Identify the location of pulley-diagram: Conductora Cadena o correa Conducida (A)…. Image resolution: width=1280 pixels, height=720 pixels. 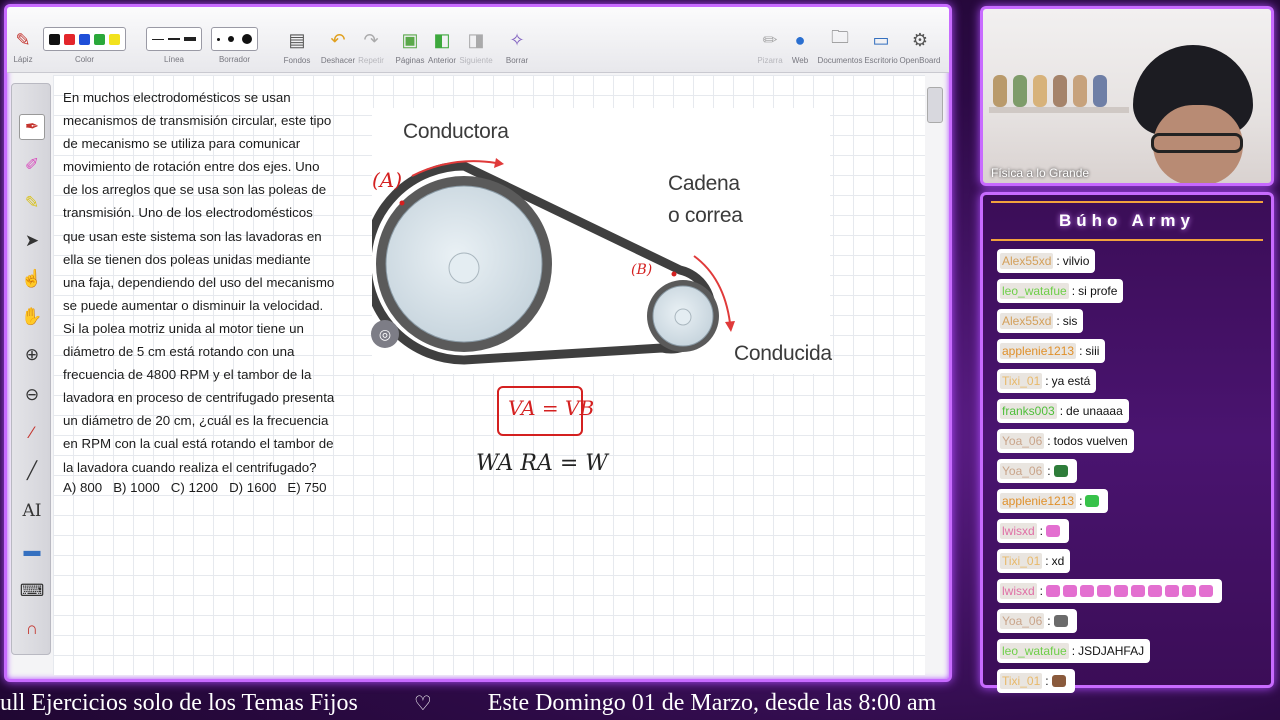
(597, 241).